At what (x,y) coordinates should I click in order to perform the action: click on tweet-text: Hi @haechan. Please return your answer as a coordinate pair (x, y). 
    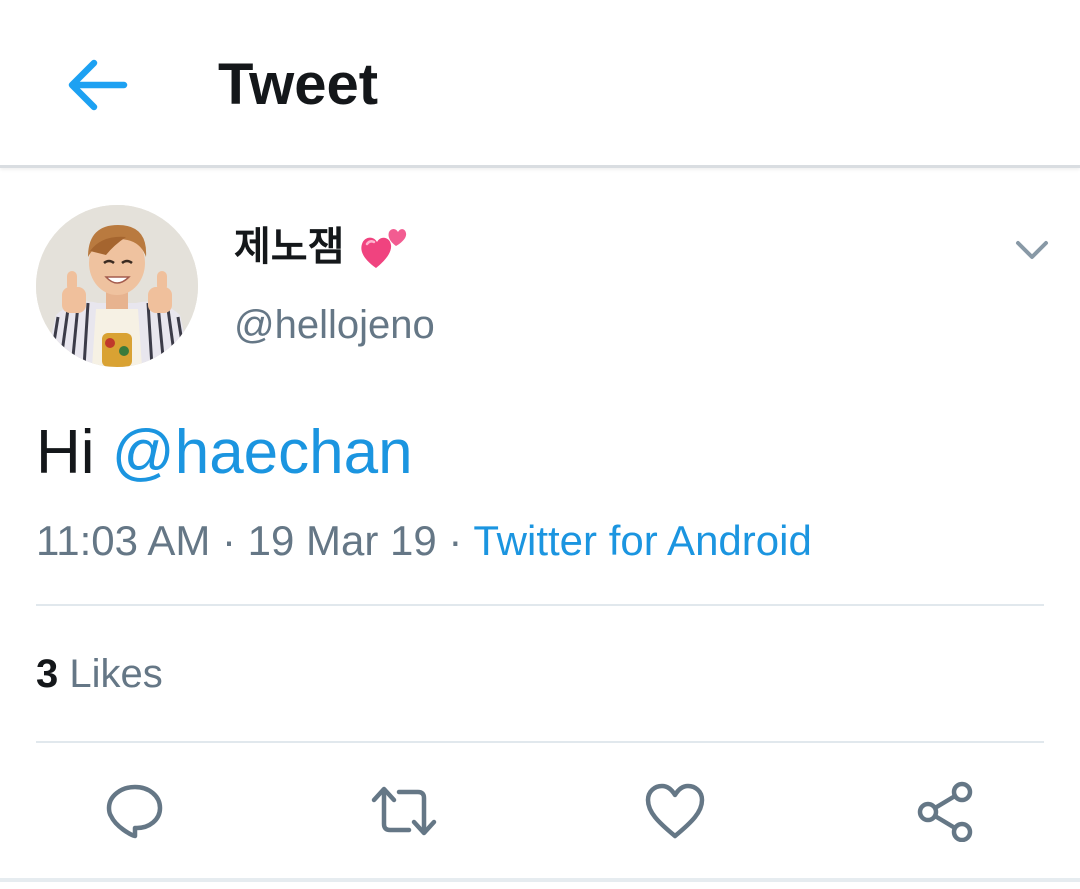
    Looking at the image, I should click on (224, 453).